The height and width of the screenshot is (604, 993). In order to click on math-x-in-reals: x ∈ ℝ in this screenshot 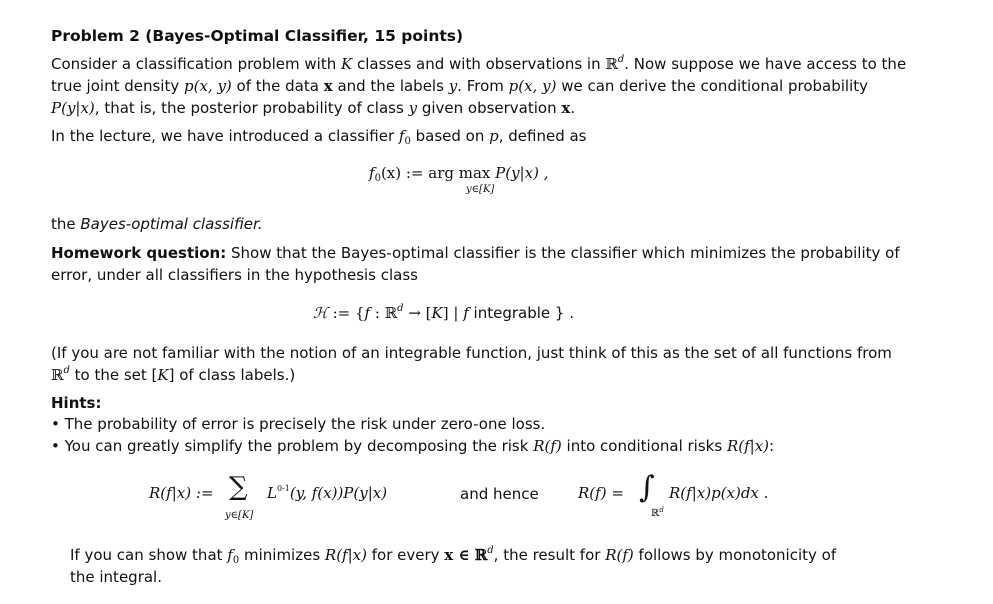, I will do `click(466, 555)`.